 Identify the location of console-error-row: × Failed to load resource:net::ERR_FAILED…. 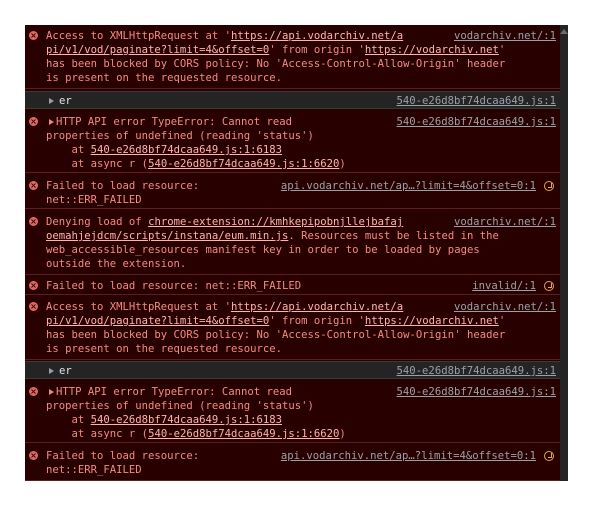
(292, 192).